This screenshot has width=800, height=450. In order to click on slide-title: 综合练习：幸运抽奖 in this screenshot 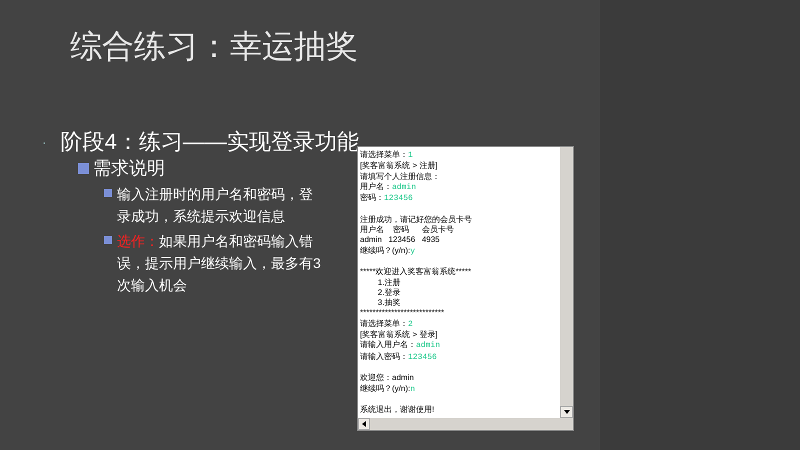, I will do `click(214, 46)`.